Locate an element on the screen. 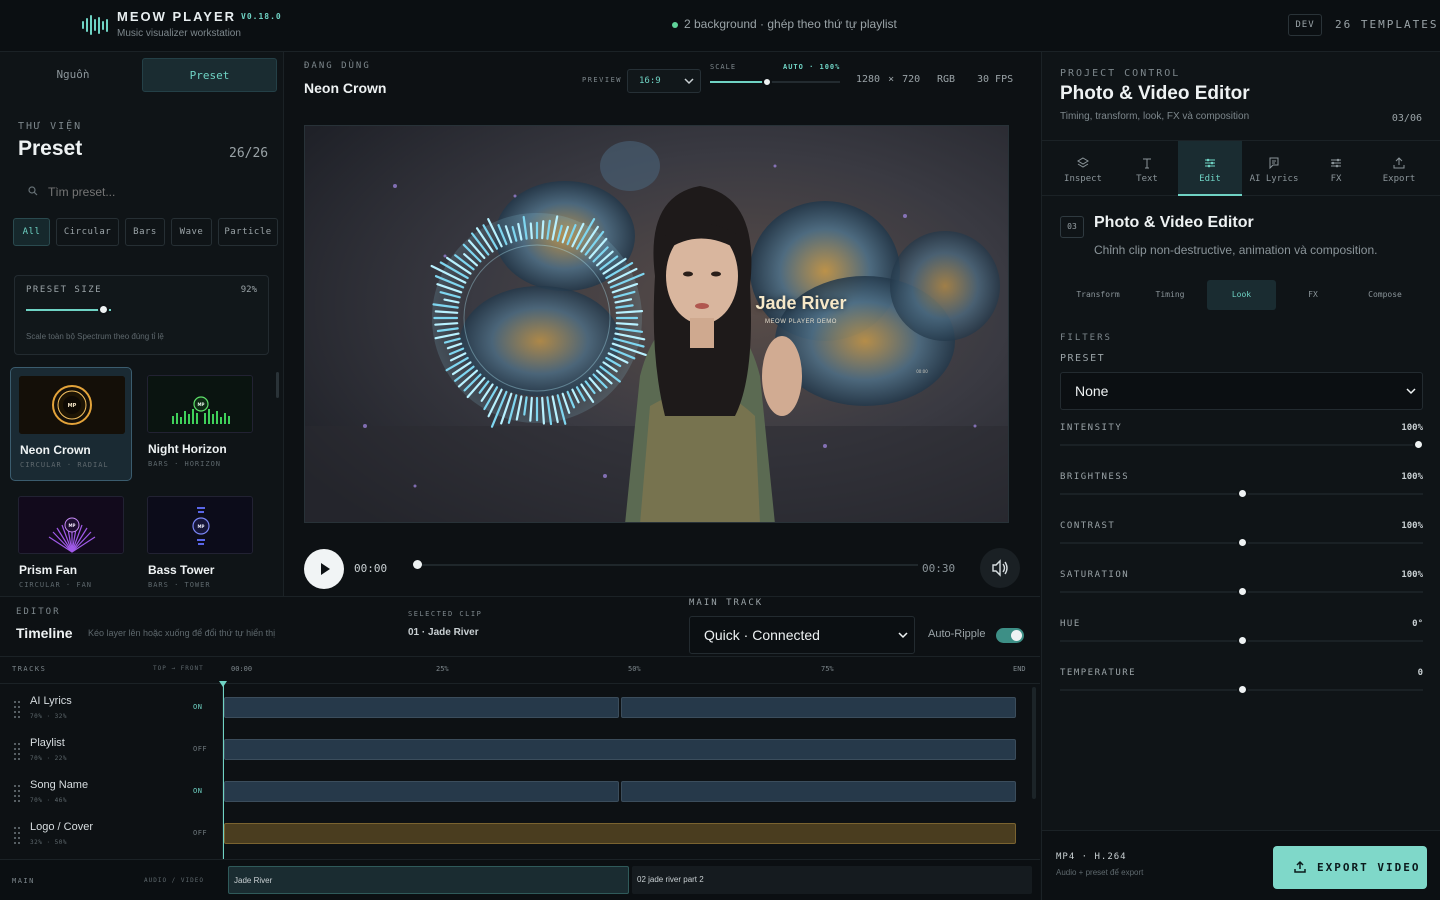 Image resolution: width=1440 pixels, height=900 pixels. aspect-ratio-select: 16:9 is located at coordinates (664, 81).